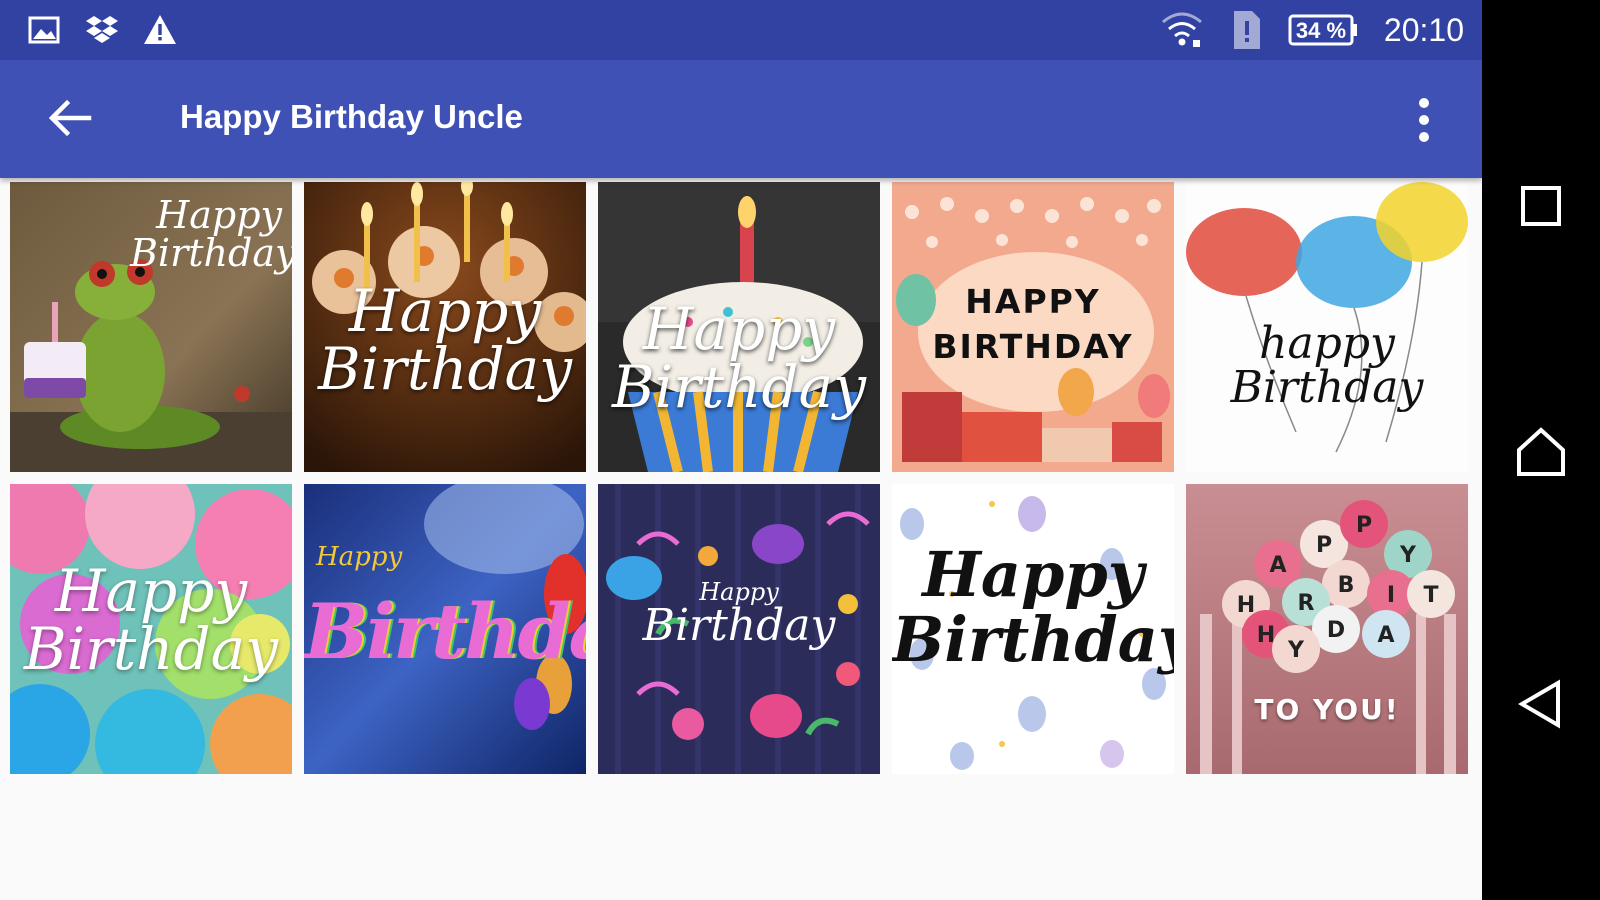 This screenshot has height=900, width=1600. I want to click on back-button, so click(70, 118).